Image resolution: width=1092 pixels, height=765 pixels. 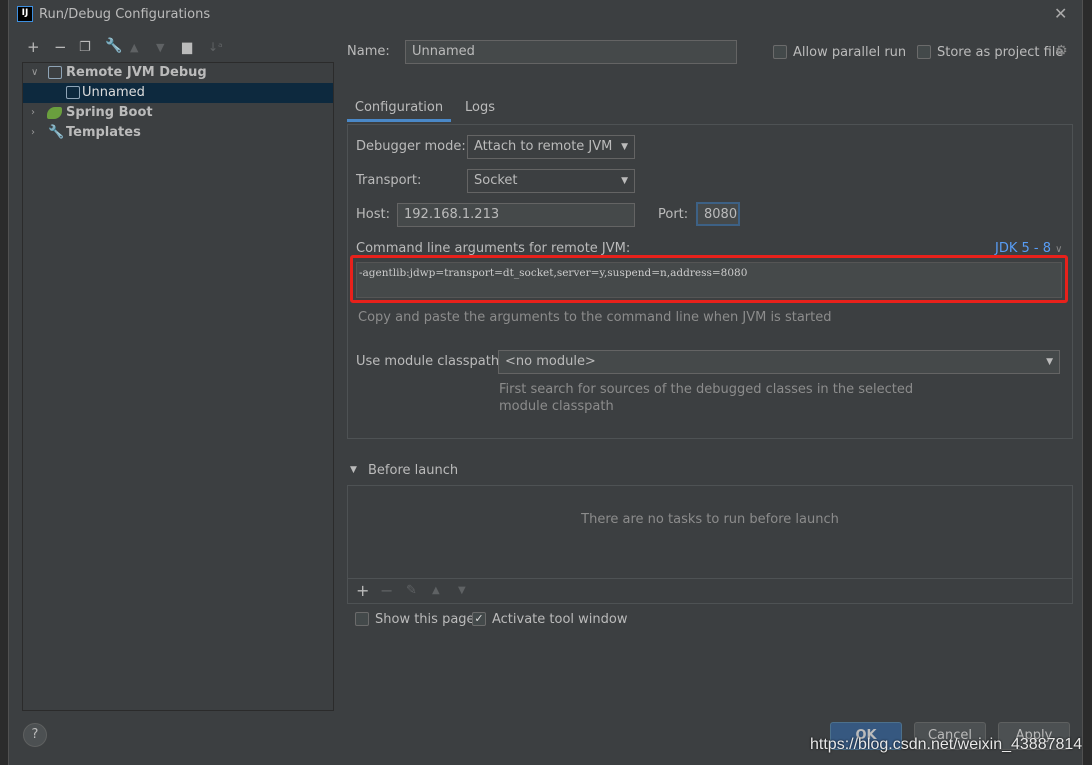 What do you see at coordinates (479, 619) in the screenshot?
I see `activate-tool-checkbox: ✓` at bounding box center [479, 619].